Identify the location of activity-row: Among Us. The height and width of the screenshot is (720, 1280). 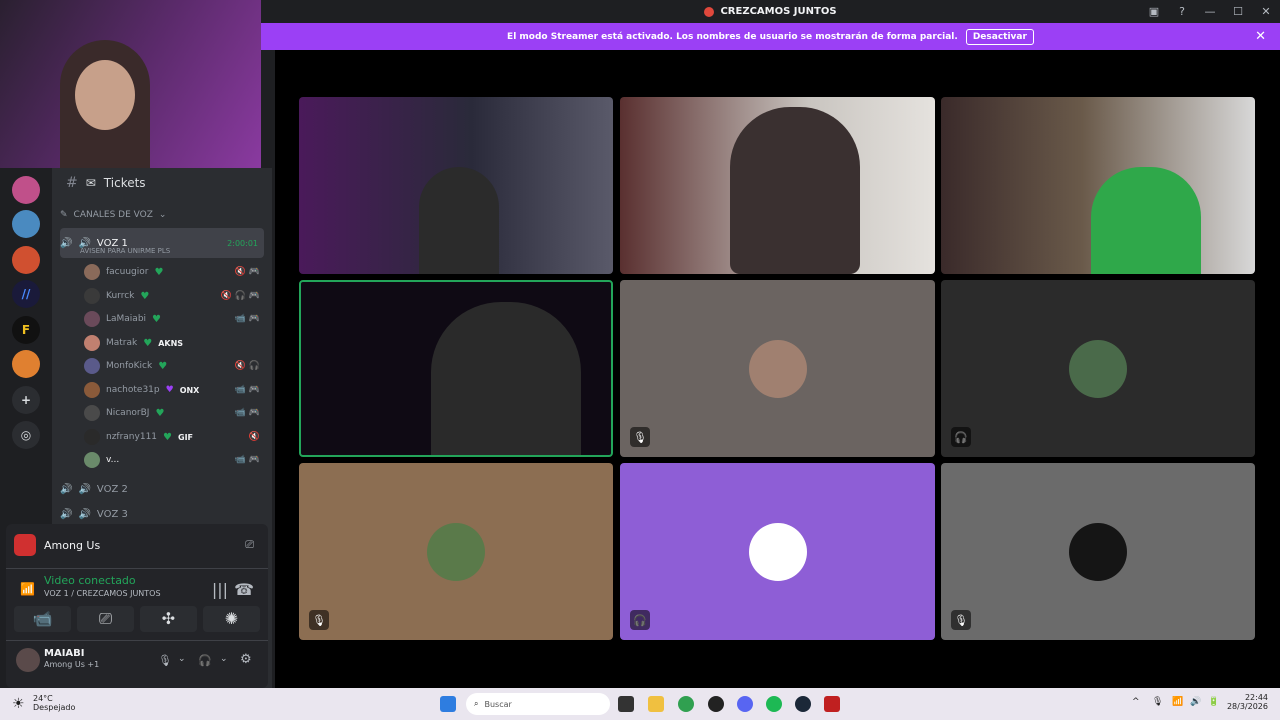
(57, 545).